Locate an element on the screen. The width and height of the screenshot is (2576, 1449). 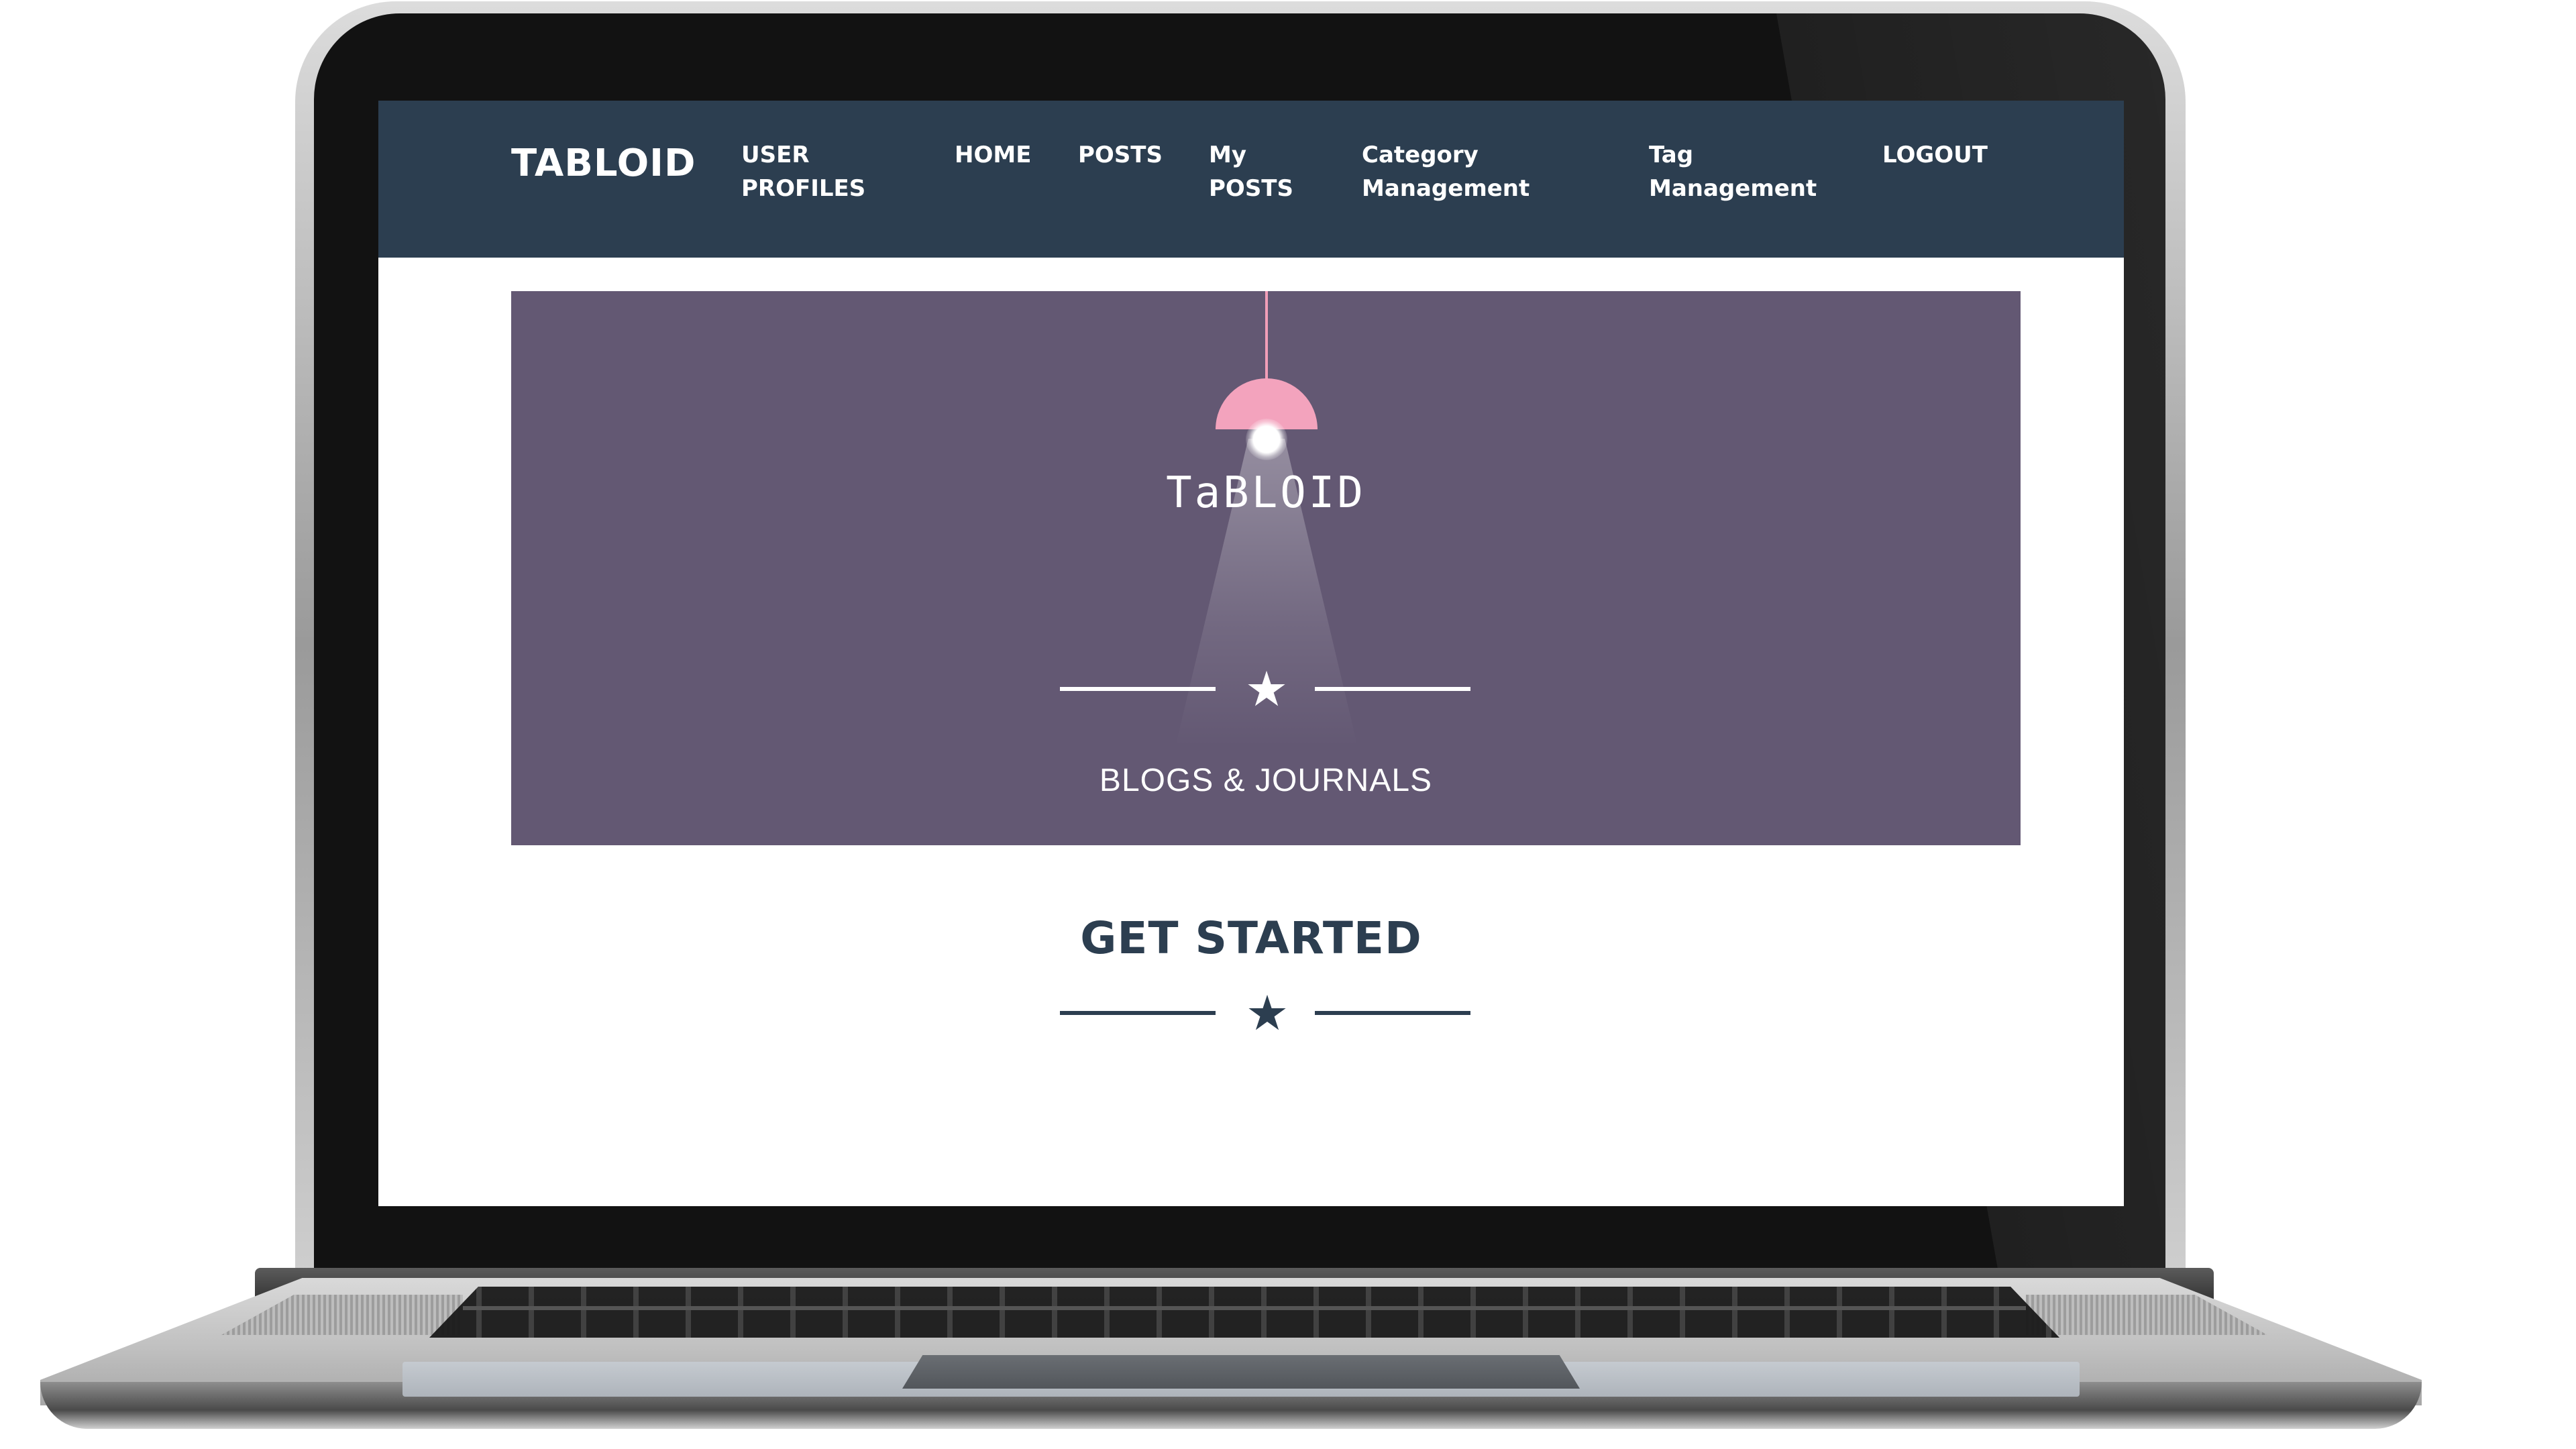
nav-logout: LOGOUT is located at coordinates (1935, 155).